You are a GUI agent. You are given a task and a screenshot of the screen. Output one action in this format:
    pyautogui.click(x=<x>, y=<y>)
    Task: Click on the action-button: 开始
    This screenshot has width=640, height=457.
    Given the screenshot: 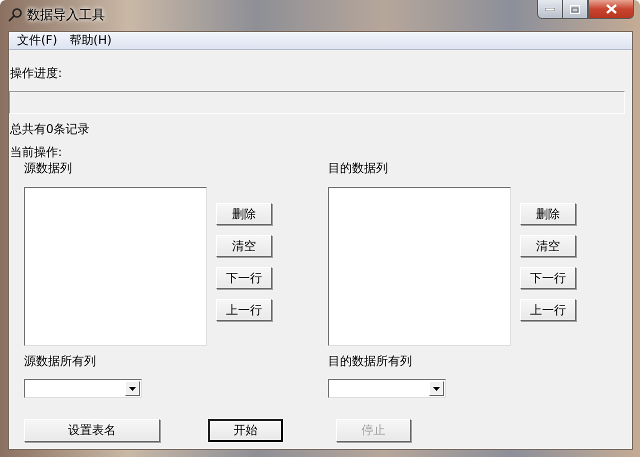 What is the action you would take?
    pyautogui.click(x=245, y=430)
    